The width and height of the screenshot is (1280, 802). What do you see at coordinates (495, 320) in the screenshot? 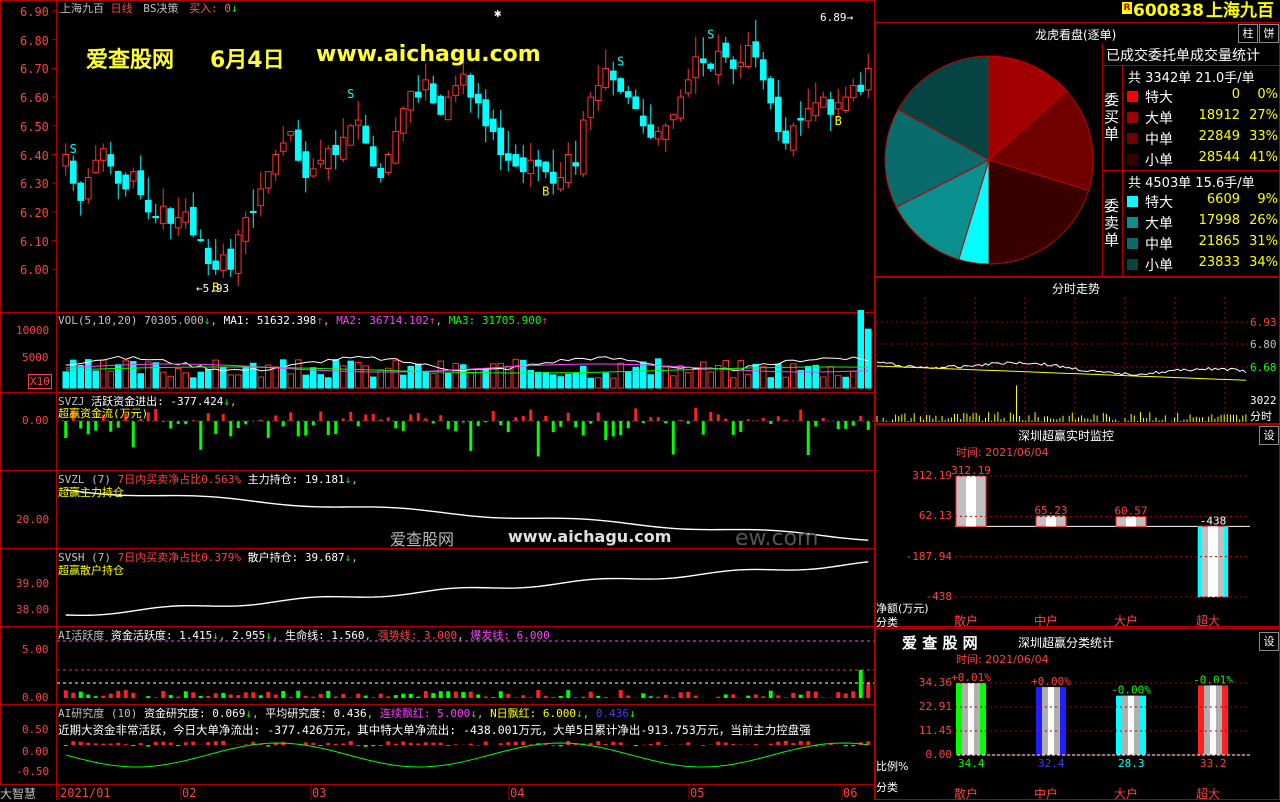
I see `vol-ma3: MA3: 31705.900` at bounding box center [495, 320].